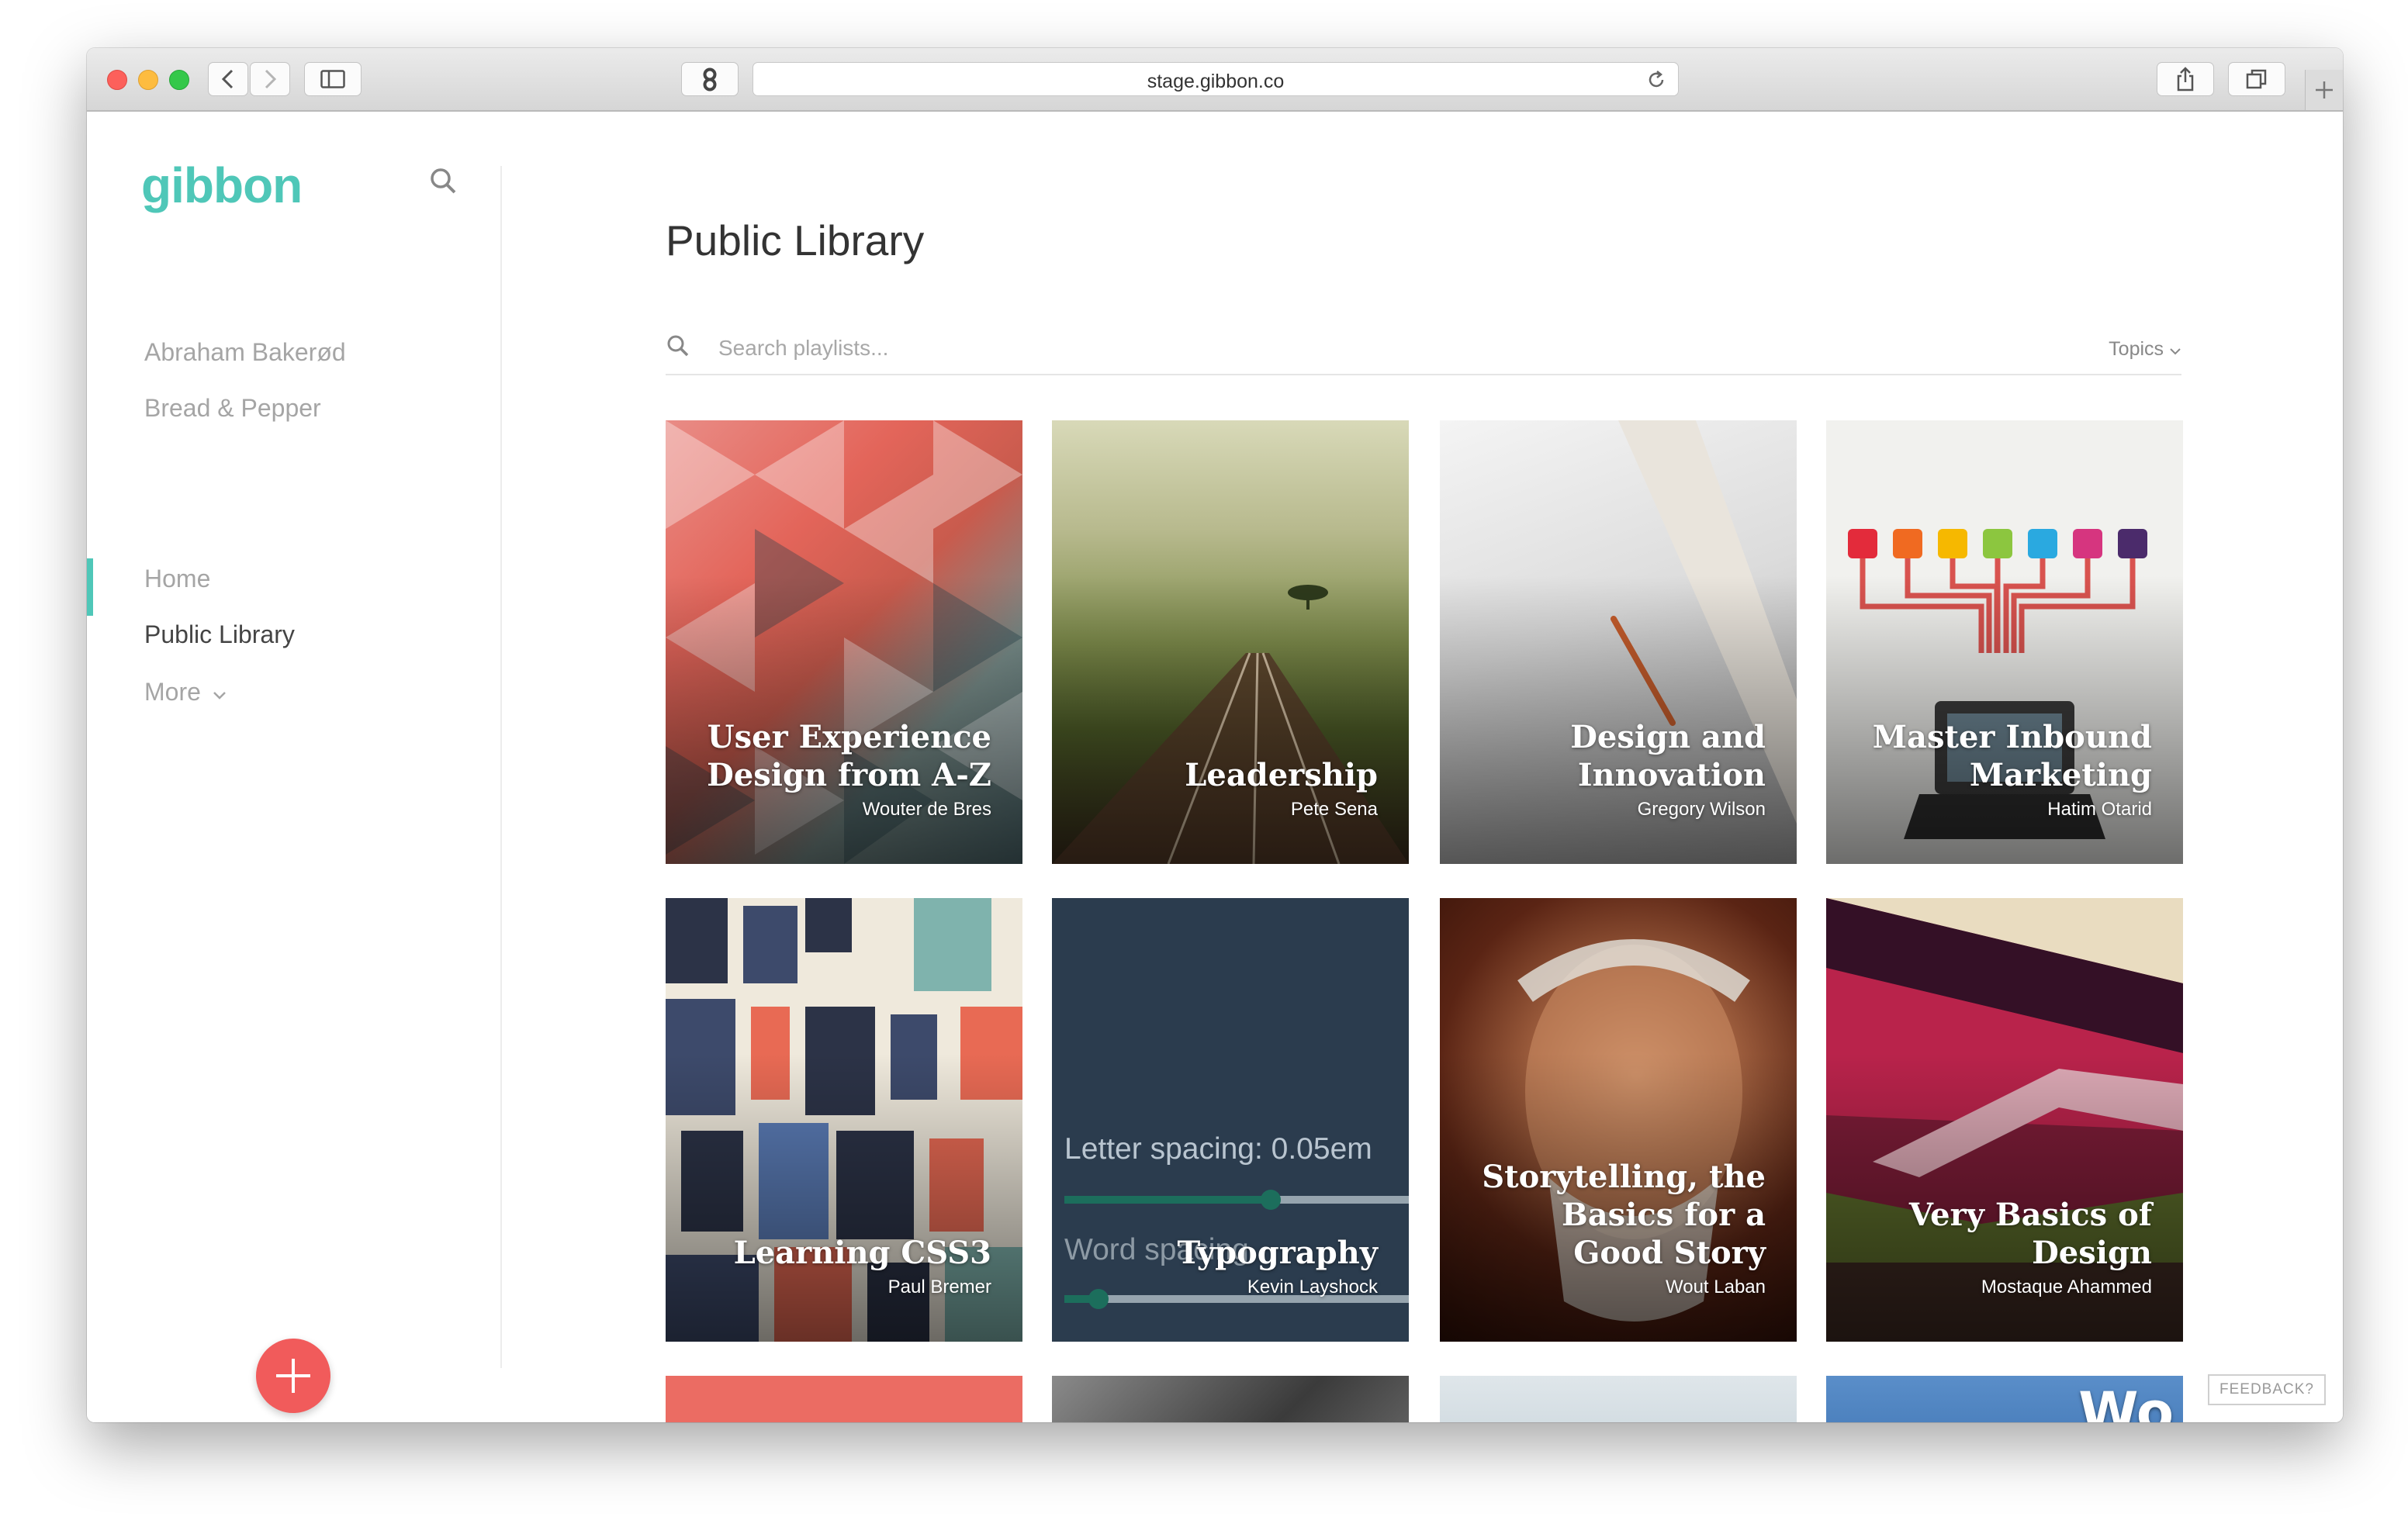 The width and height of the screenshot is (2408, 1534). Describe the element at coordinates (2004, 1120) in the screenshot. I see `playlist-card: Very Basics of Design Mostaque Ahammed` at that location.